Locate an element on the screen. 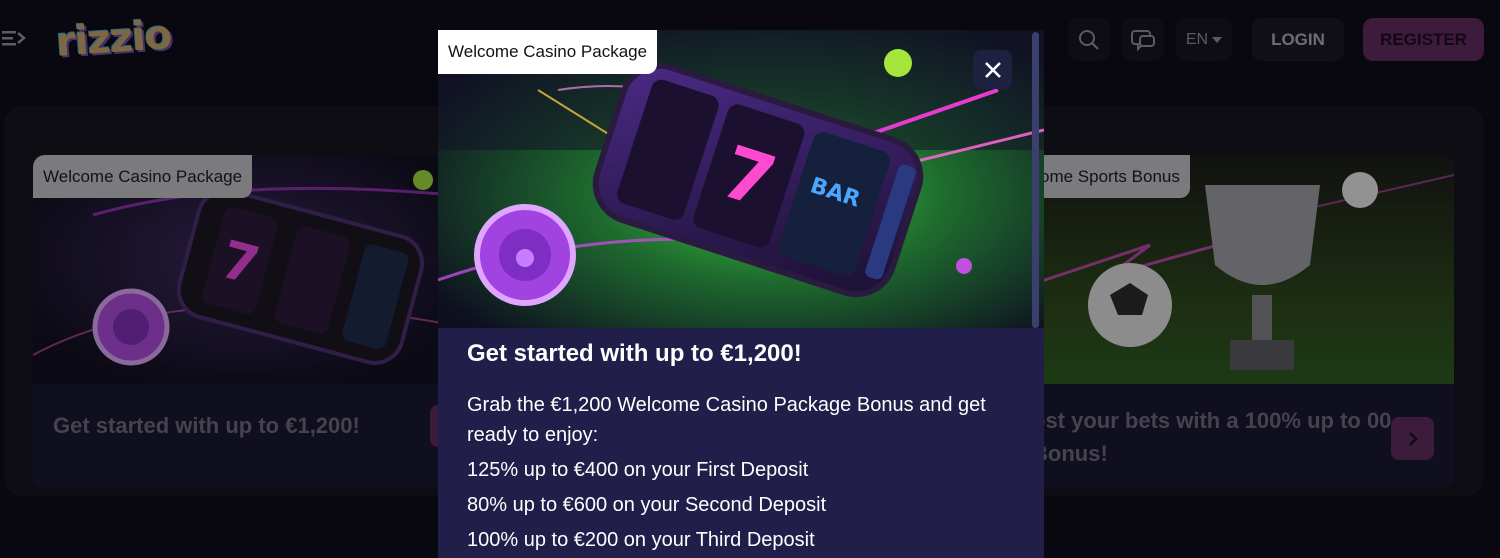  close-button is located at coordinates (992, 69).